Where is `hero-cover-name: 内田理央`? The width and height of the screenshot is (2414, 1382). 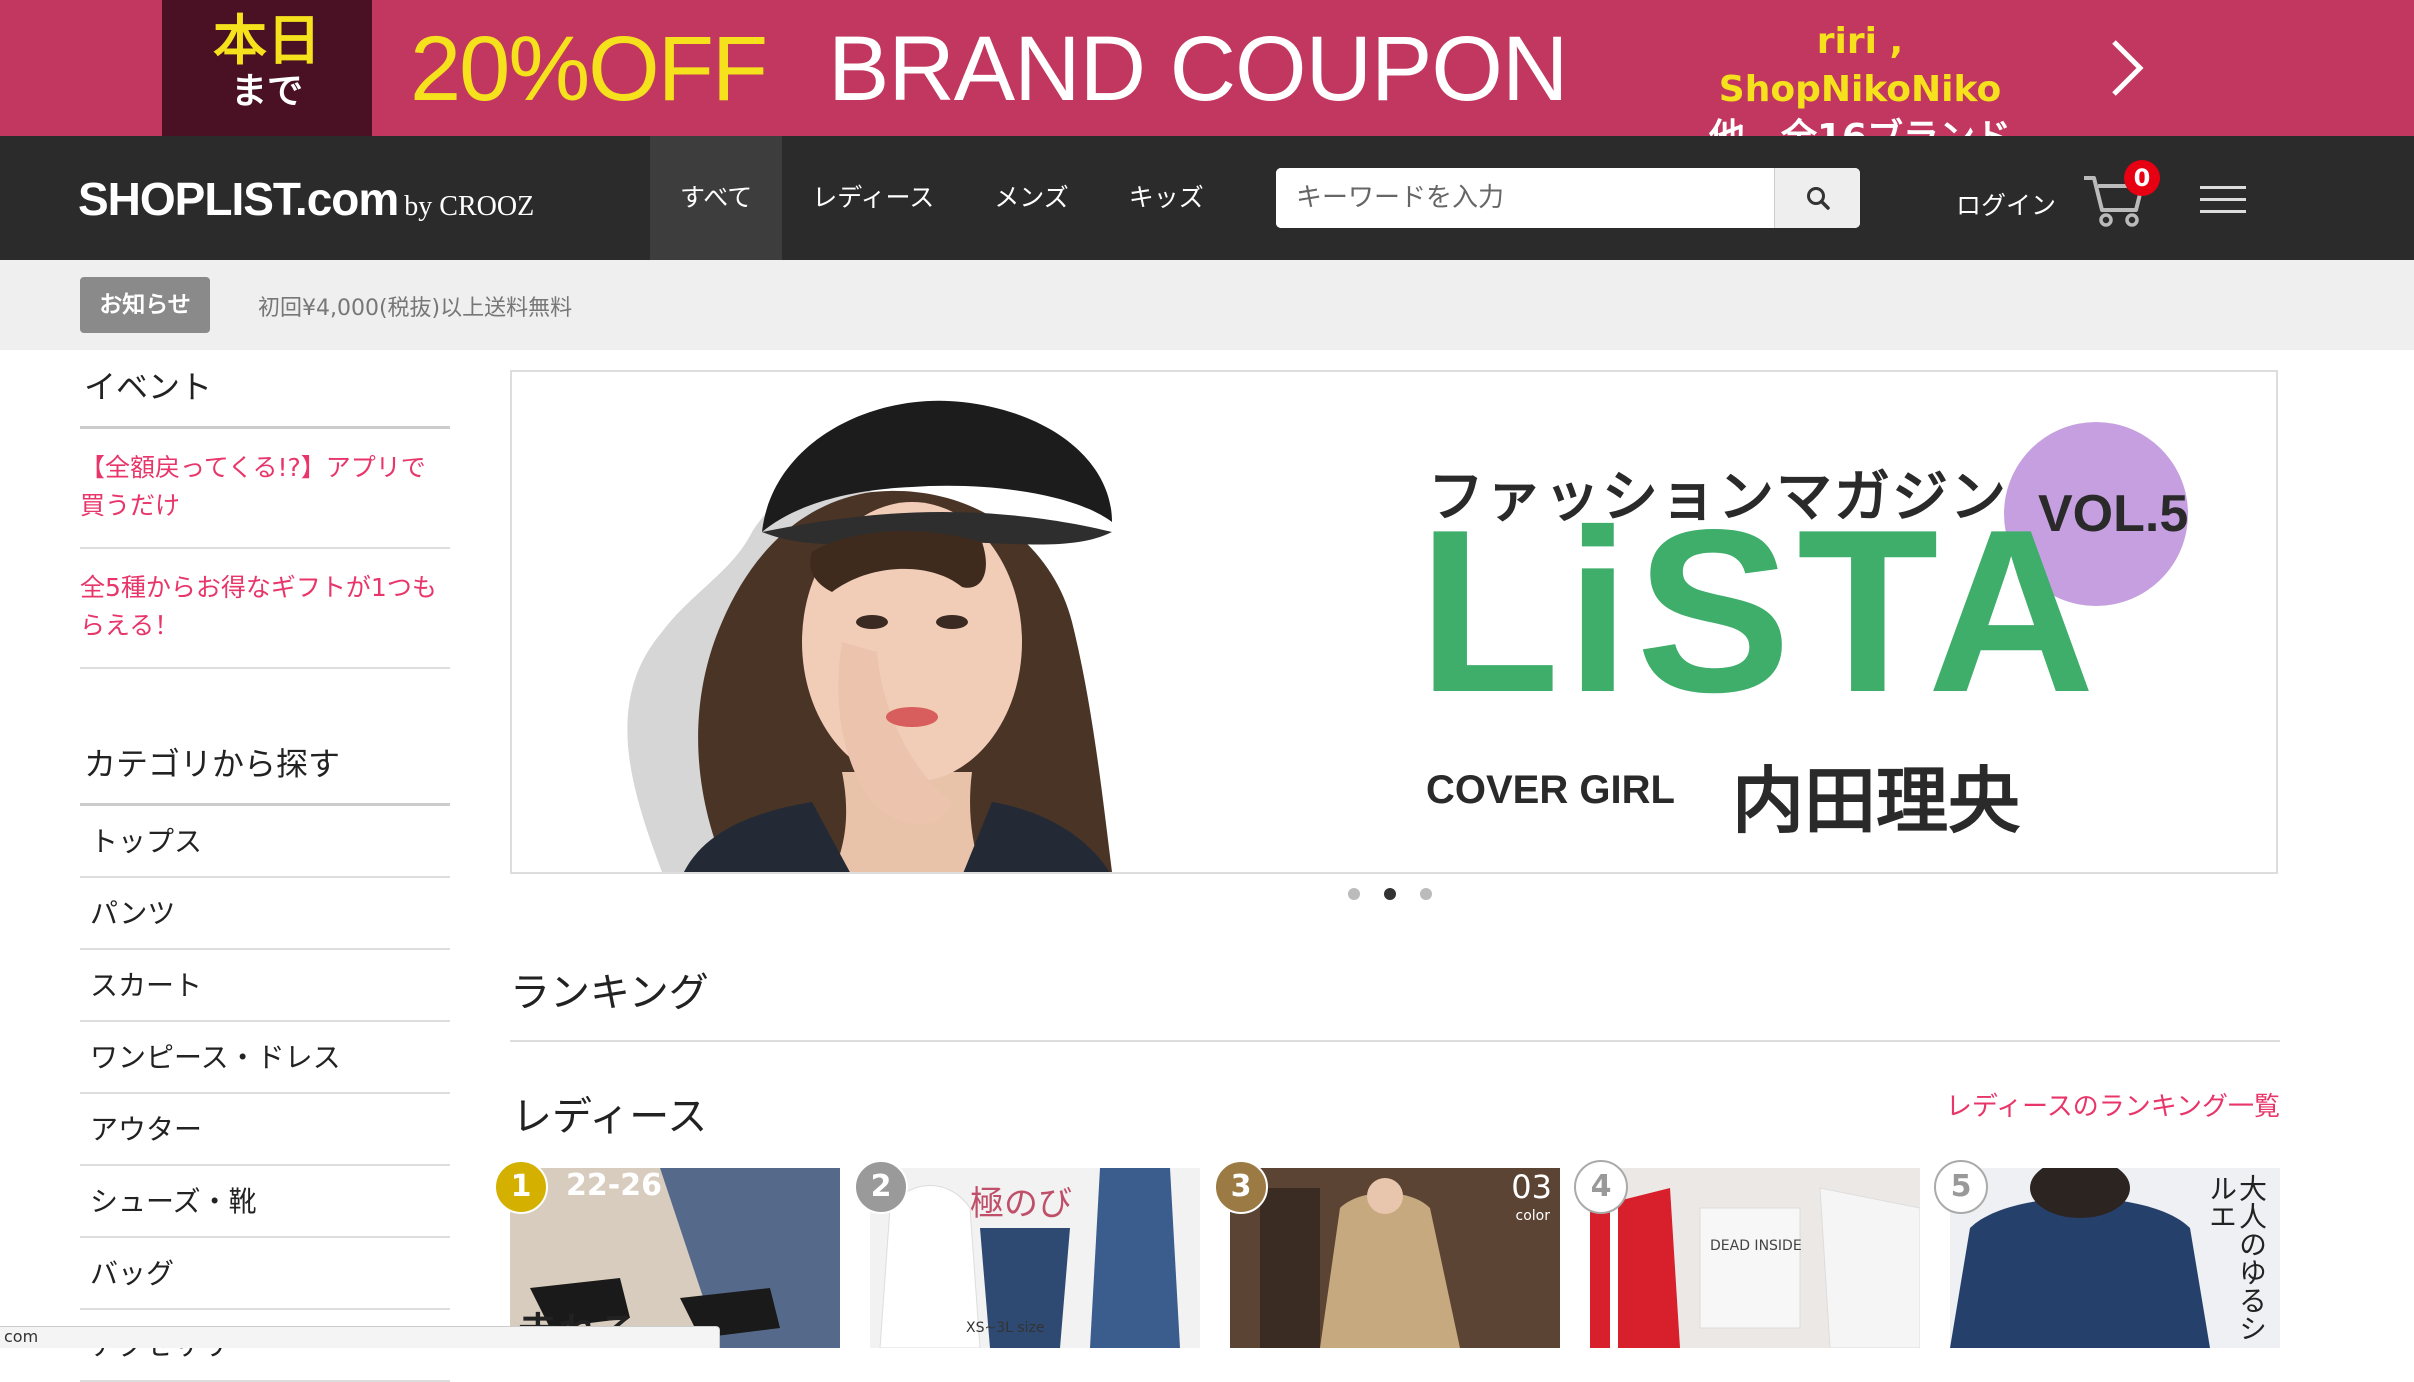
hero-cover-name: 内田理央 is located at coordinates (1876, 801).